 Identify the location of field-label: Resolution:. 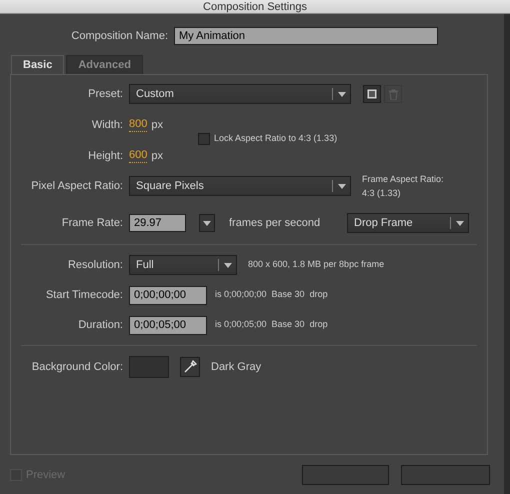
(95, 265).